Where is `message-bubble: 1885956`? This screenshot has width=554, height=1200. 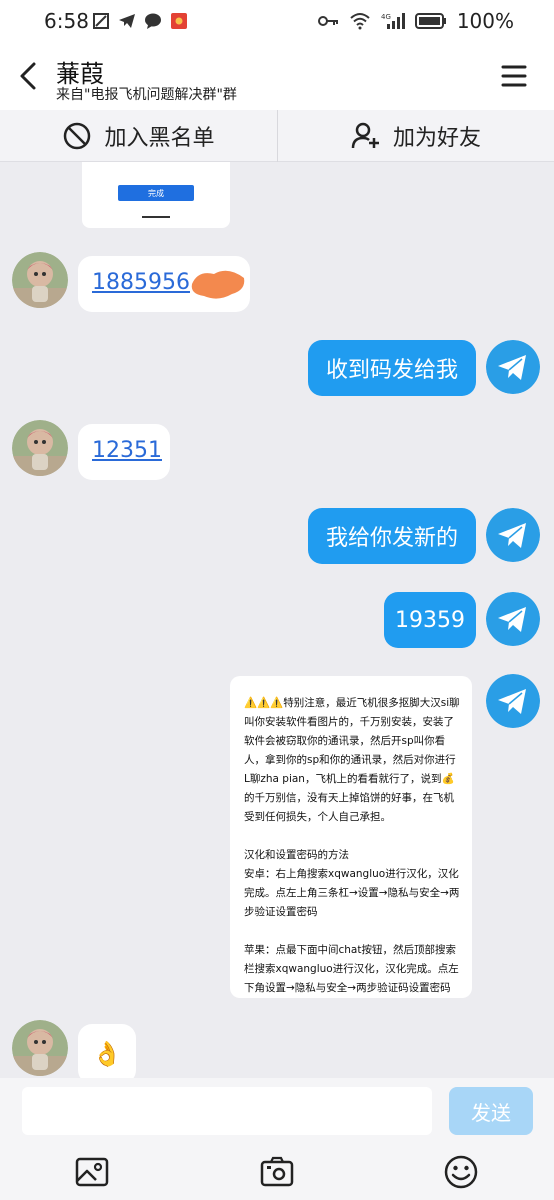 message-bubble: 1885956 is located at coordinates (164, 284).